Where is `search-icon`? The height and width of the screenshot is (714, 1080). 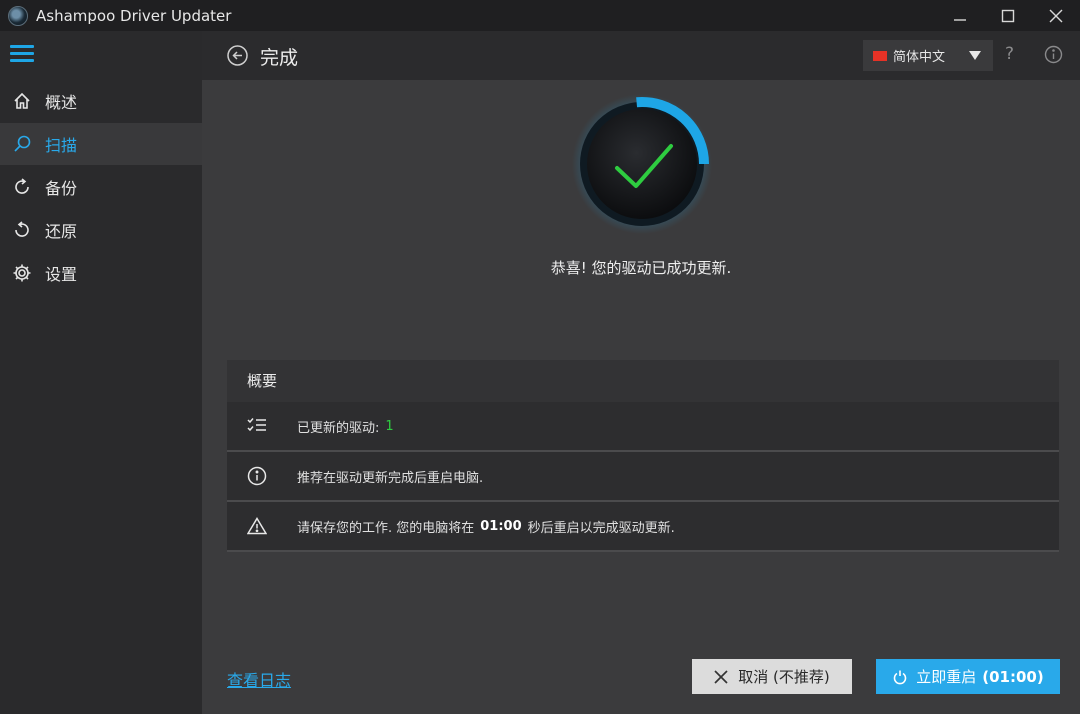 search-icon is located at coordinates (22, 144).